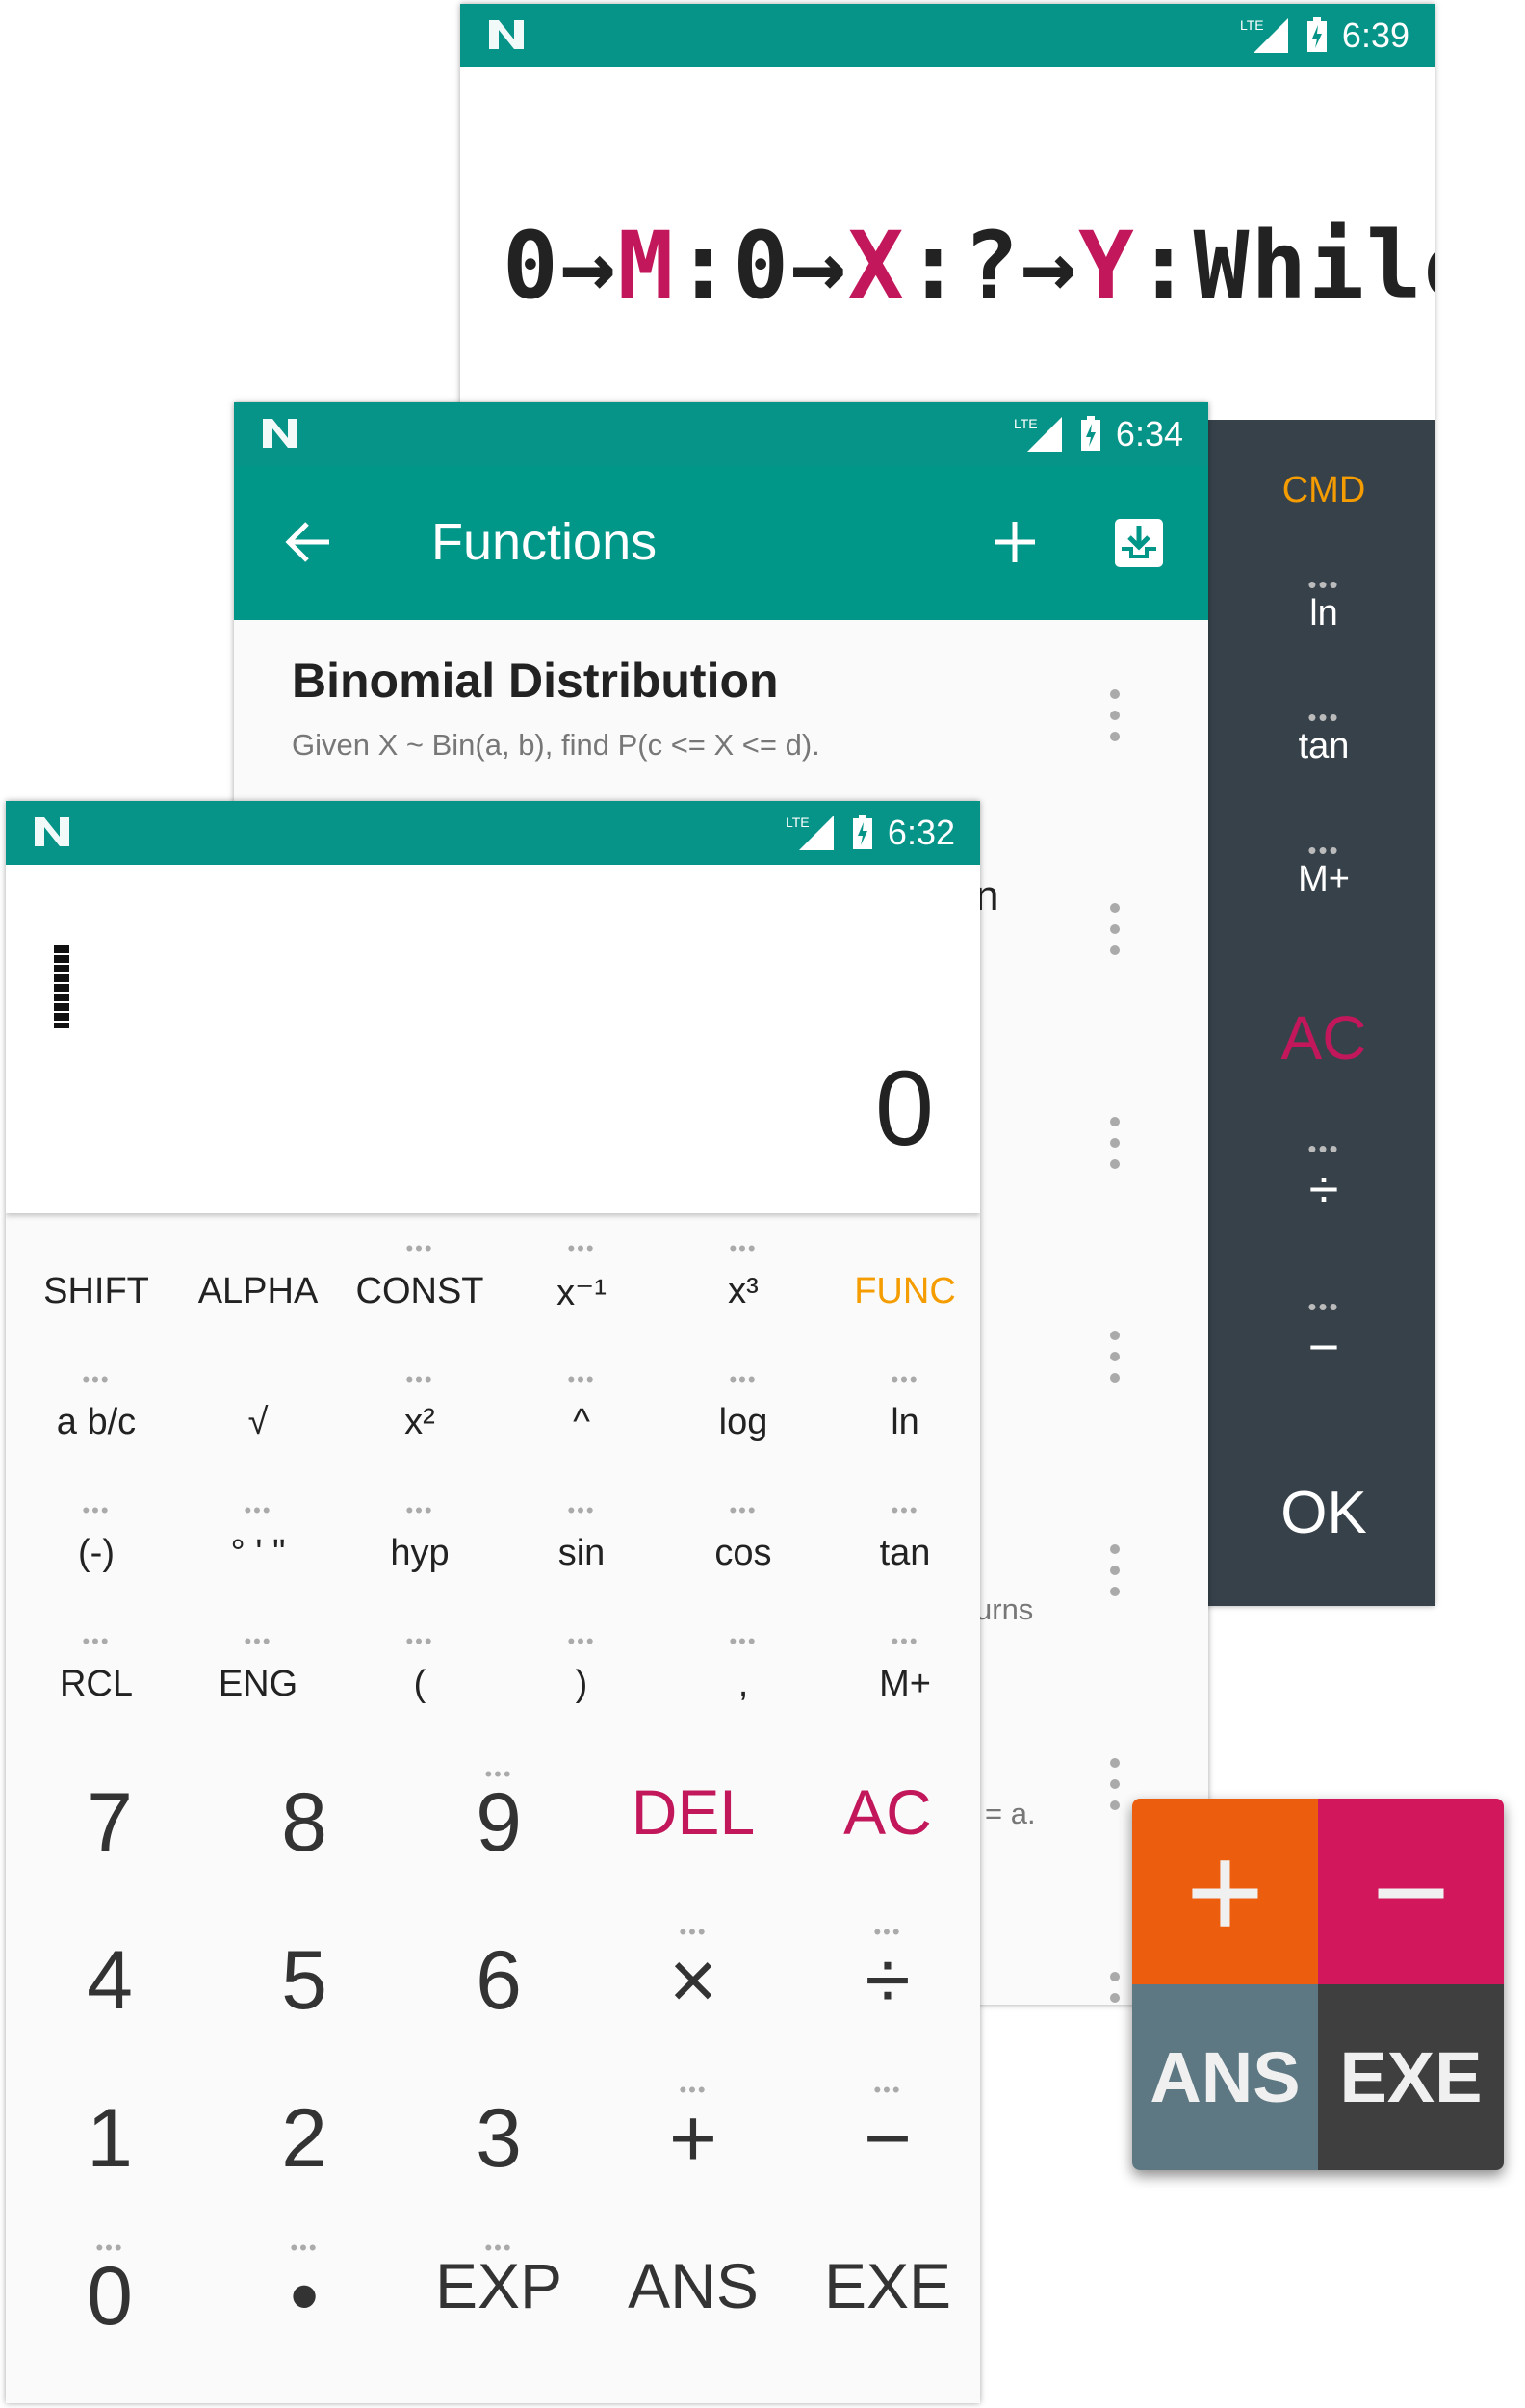 The height and width of the screenshot is (2408, 1525). I want to click on battery-icon, so click(862, 832).